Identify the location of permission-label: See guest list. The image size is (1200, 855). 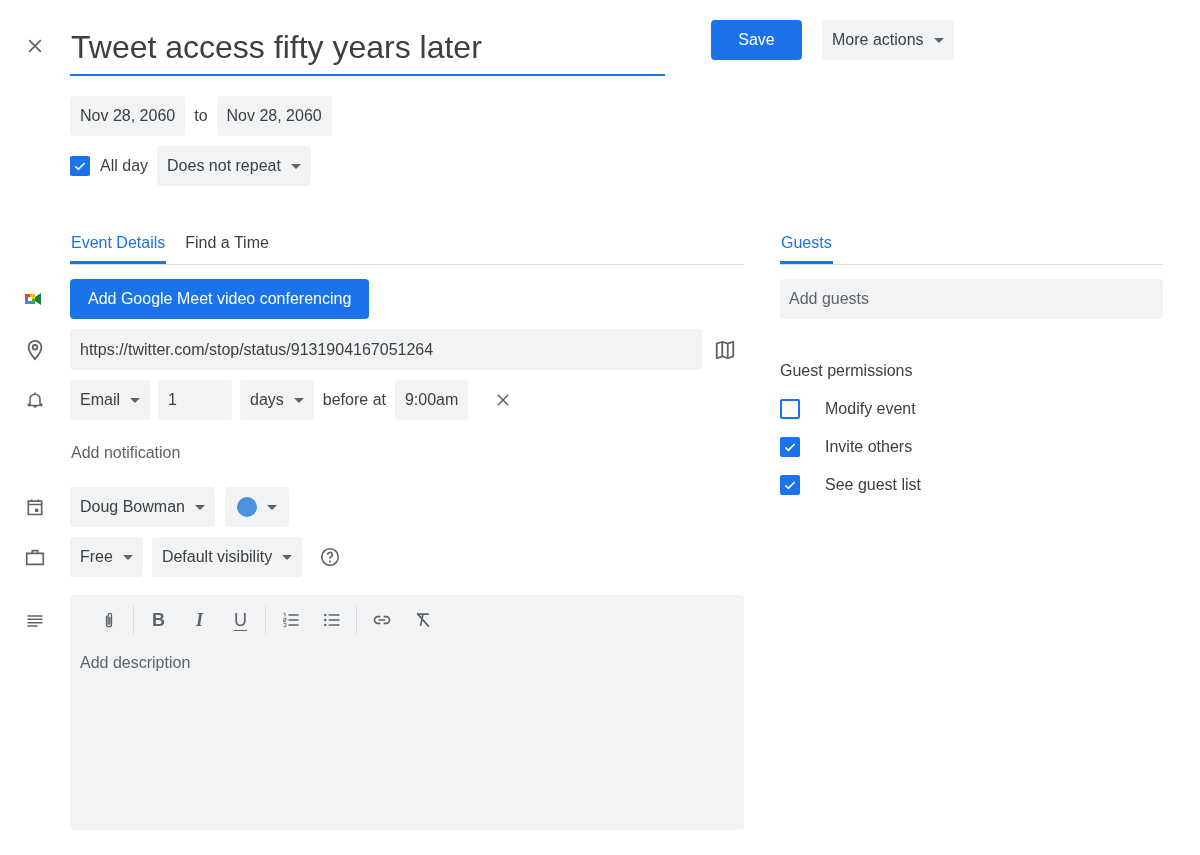
(873, 485).